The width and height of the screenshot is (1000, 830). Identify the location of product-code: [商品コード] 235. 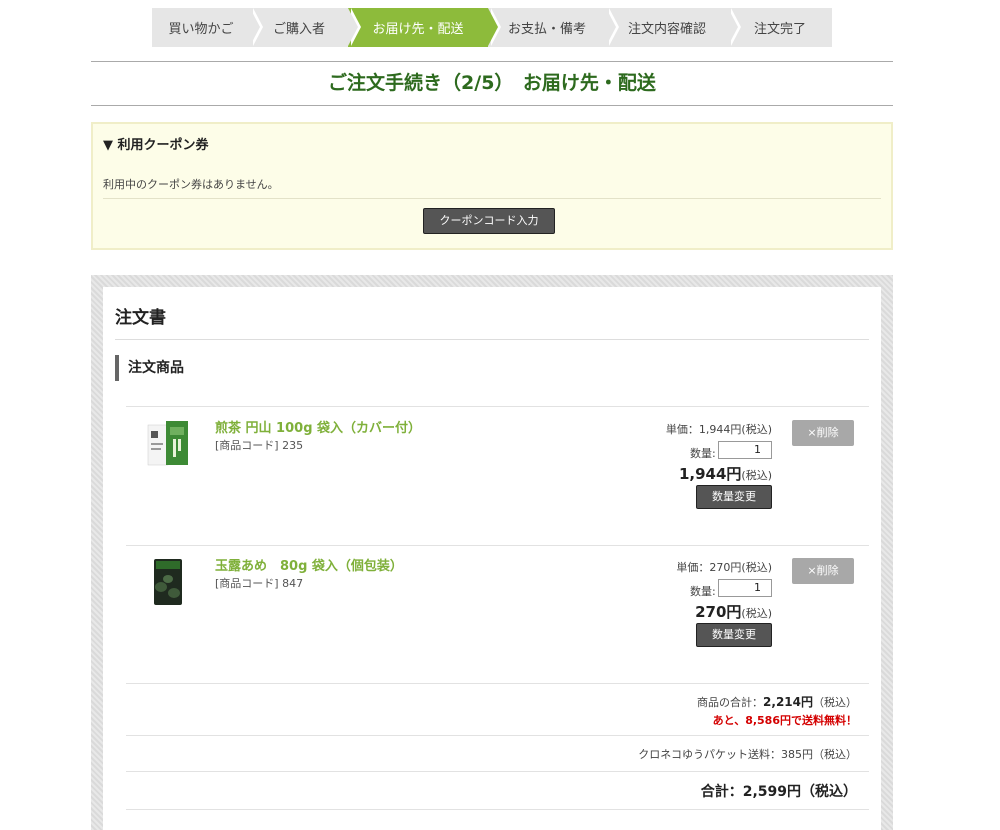
(259, 445).